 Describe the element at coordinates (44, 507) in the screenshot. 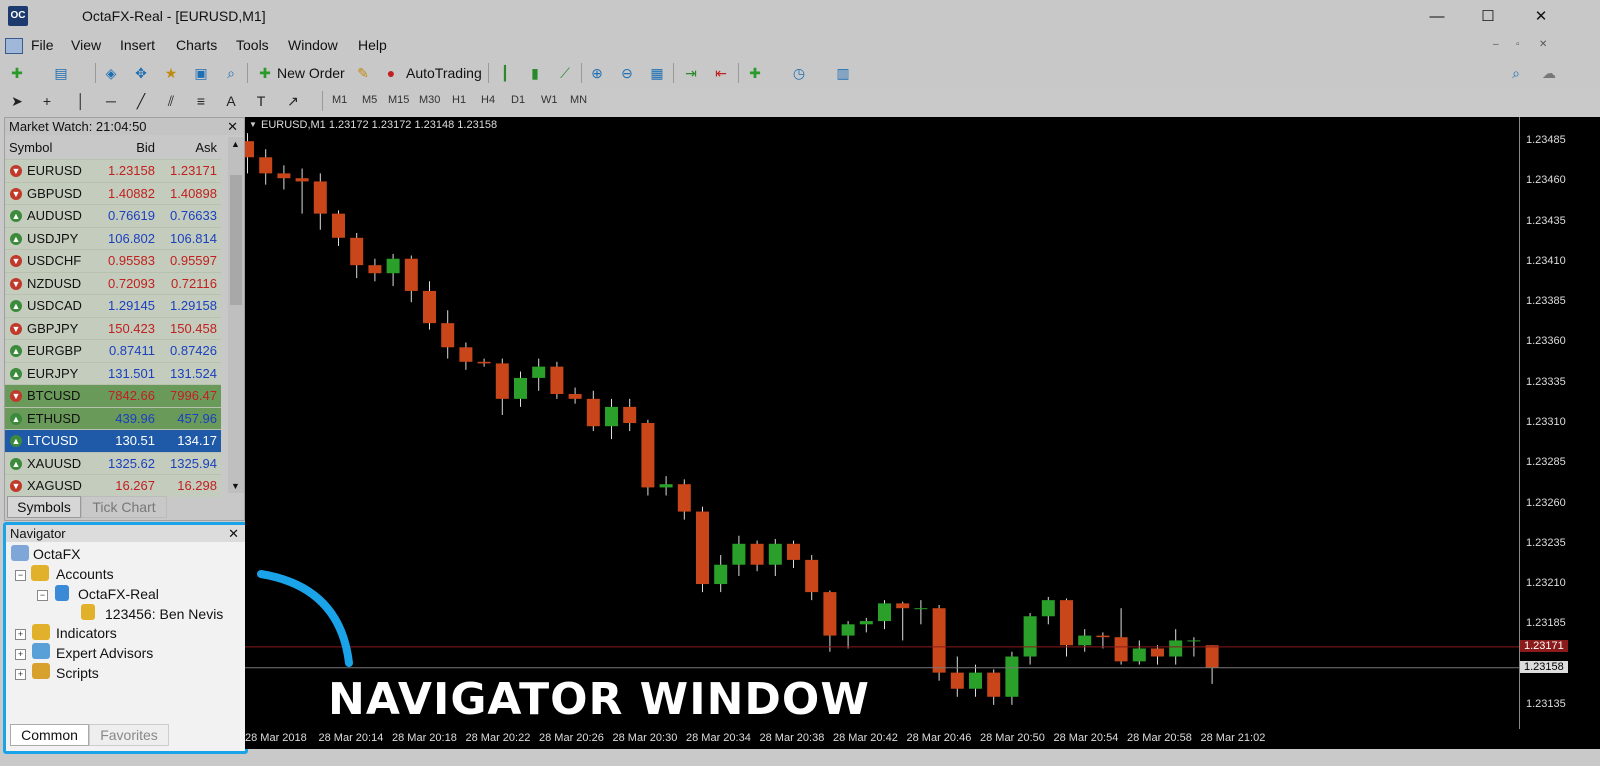

I see `tab-symbols: Symbols` at that location.